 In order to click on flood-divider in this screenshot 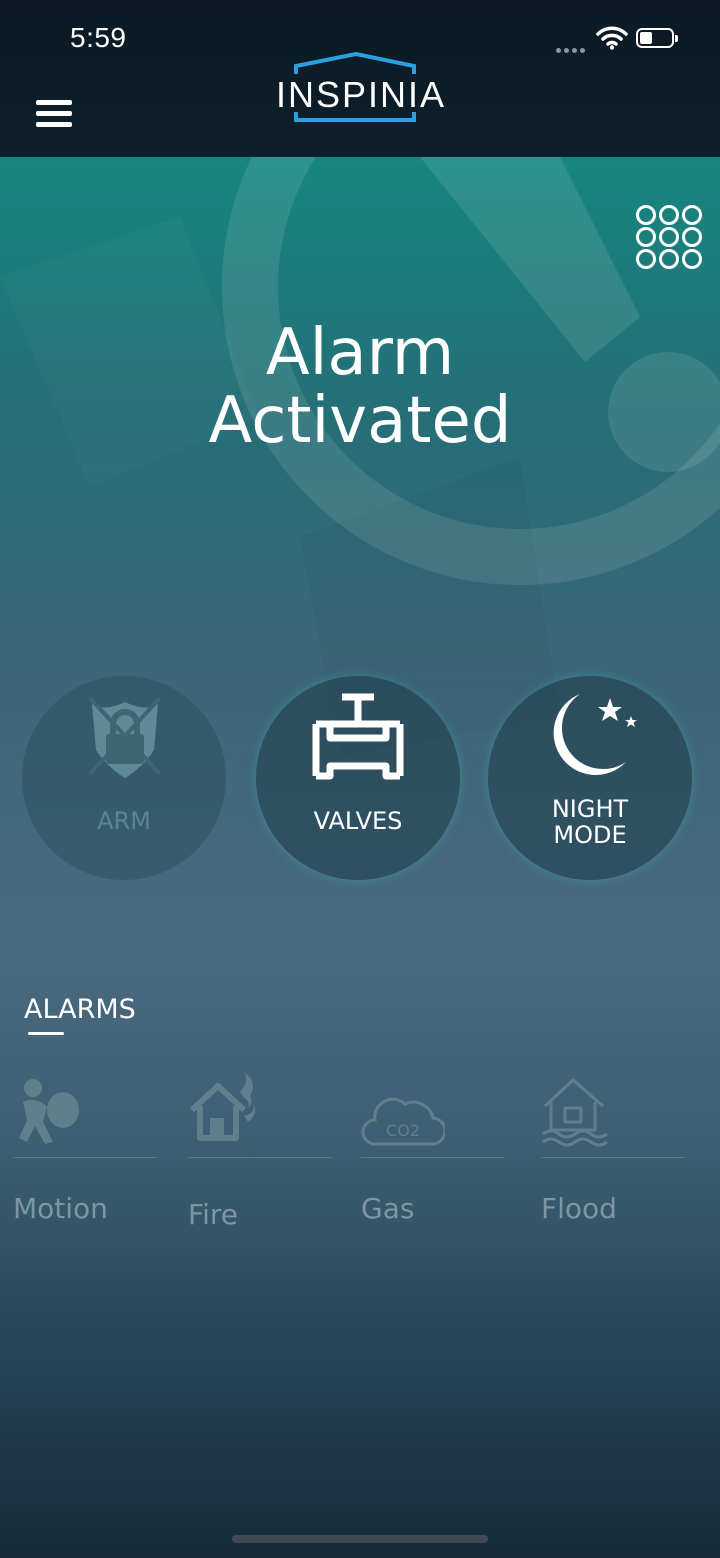, I will do `click(613, 1157)`.